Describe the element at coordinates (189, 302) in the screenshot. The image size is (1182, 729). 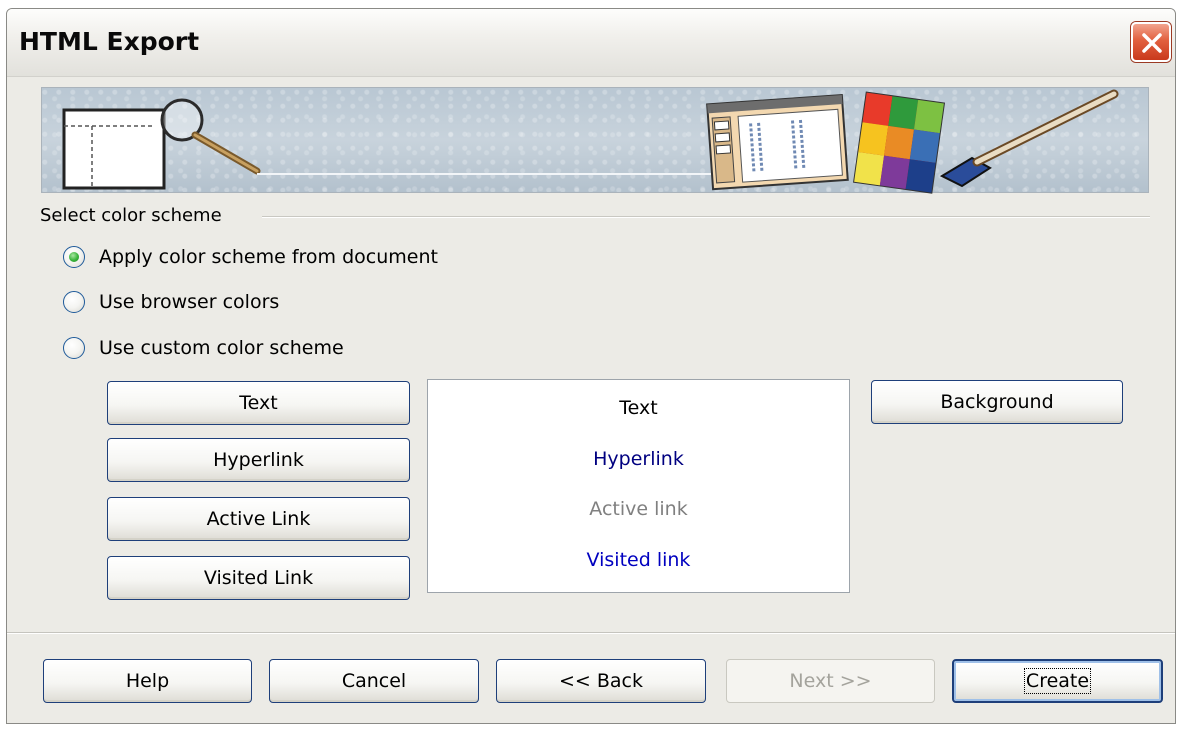
I see `radio-label: Use browser colors` at that location.